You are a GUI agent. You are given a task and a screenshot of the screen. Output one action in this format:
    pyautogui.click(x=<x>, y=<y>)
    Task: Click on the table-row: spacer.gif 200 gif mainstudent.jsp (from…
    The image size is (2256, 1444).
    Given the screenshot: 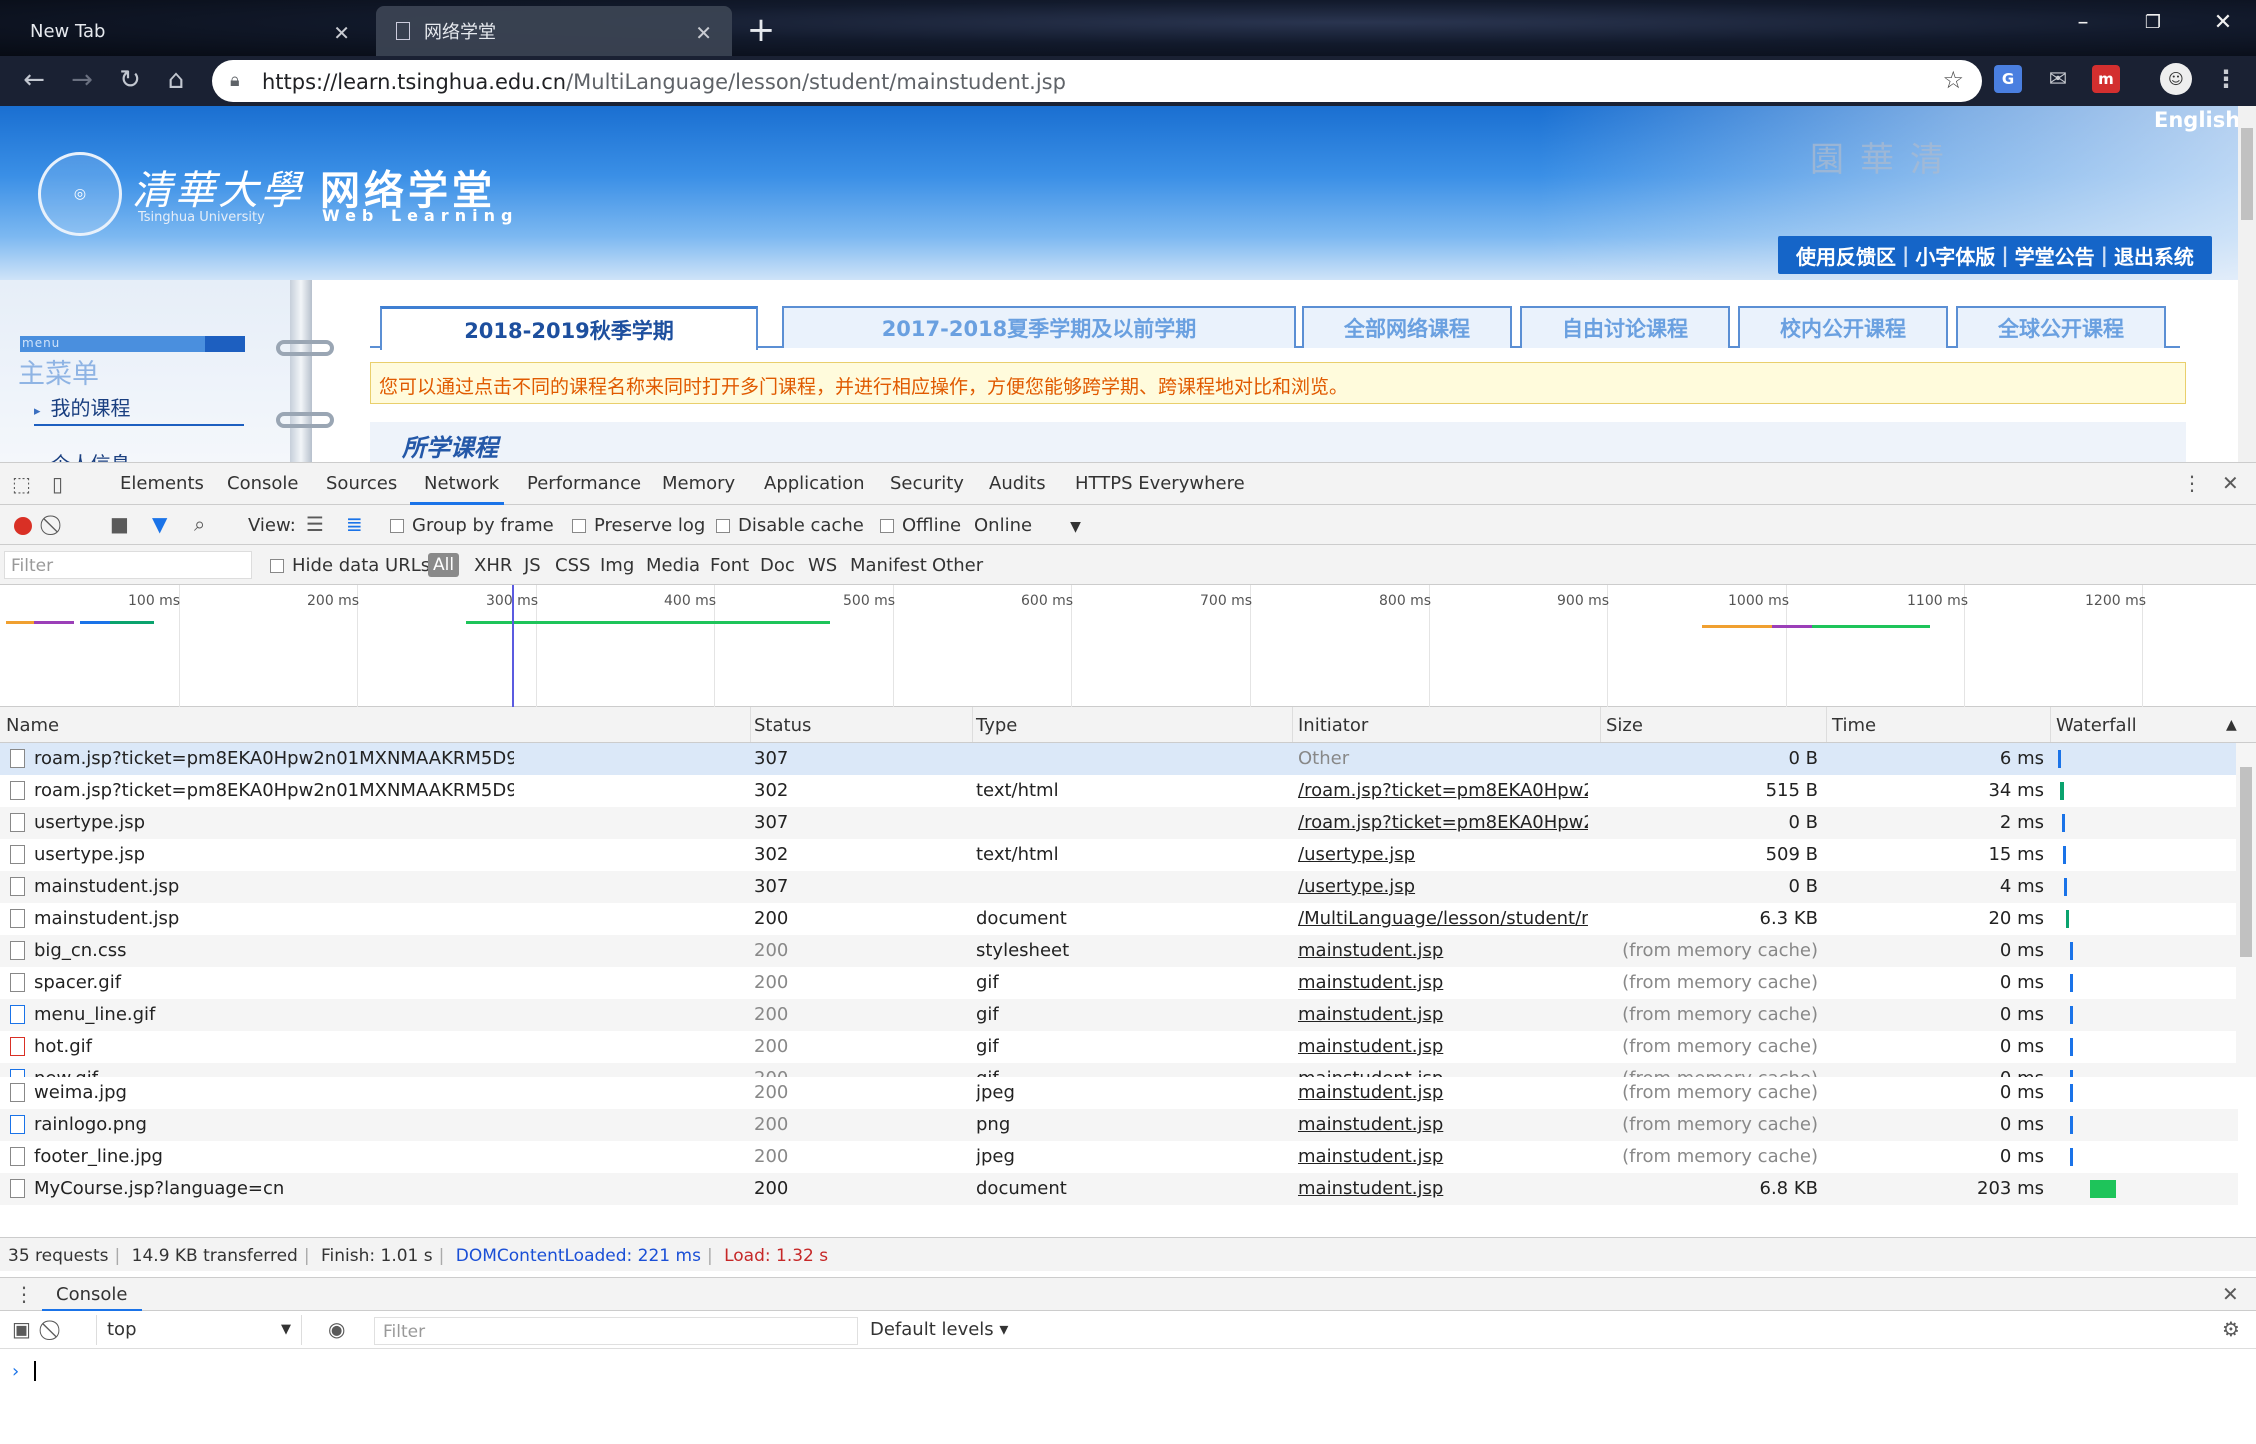 What is the action you would take?
    pyautogui.click(x=1119, y=983)
    